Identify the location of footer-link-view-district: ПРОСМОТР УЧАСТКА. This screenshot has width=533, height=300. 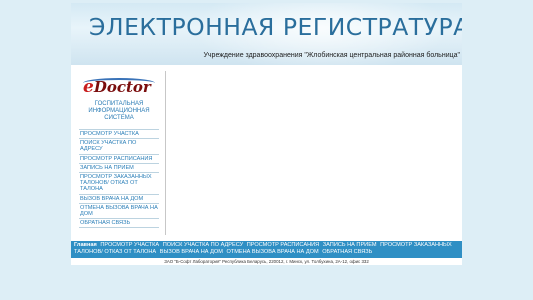
(129, 245).